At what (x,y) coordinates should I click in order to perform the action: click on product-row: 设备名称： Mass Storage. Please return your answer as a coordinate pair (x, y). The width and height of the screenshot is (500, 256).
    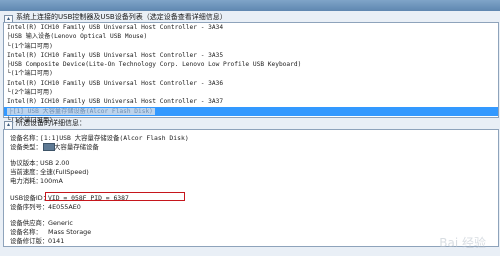
    Looking at the image, I should click on (51, 232).